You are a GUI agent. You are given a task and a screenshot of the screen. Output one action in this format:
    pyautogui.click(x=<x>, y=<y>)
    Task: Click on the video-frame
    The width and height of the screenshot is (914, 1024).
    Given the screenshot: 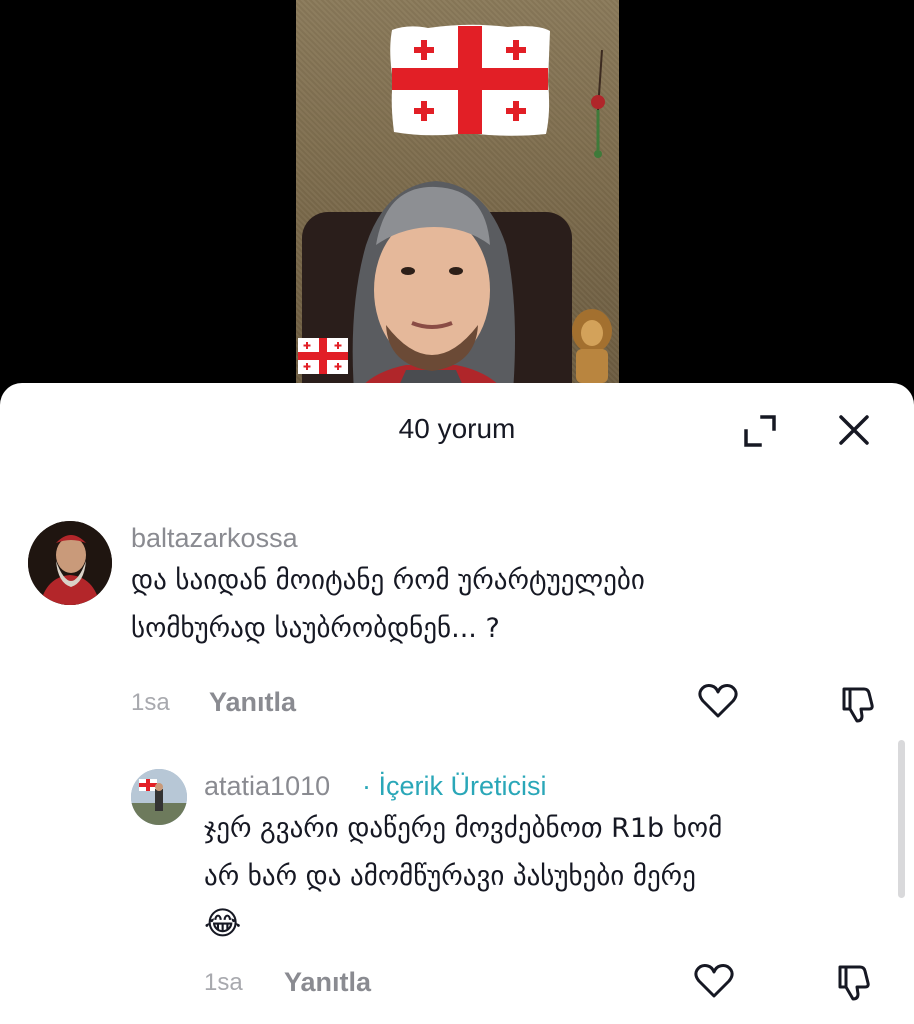 What is the action you would take?
    pyautogui.click(x=457, y=200)
    